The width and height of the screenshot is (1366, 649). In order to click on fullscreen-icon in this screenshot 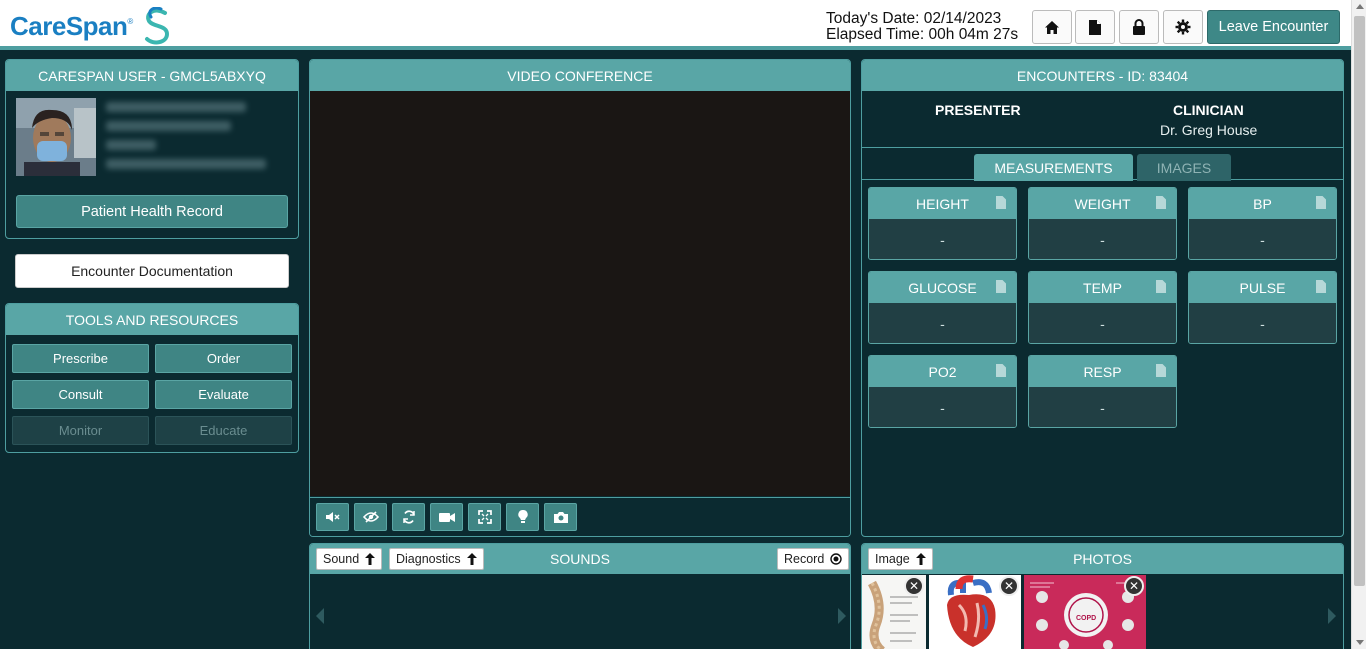, I will do `click(484, 517)`.